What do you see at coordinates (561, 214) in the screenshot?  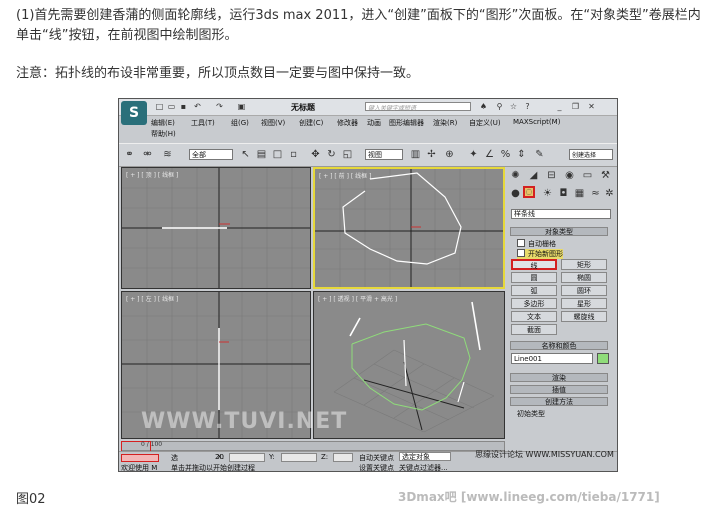 I see `shape-category-dropdown: 样条线` at bounding box center [561, 214].